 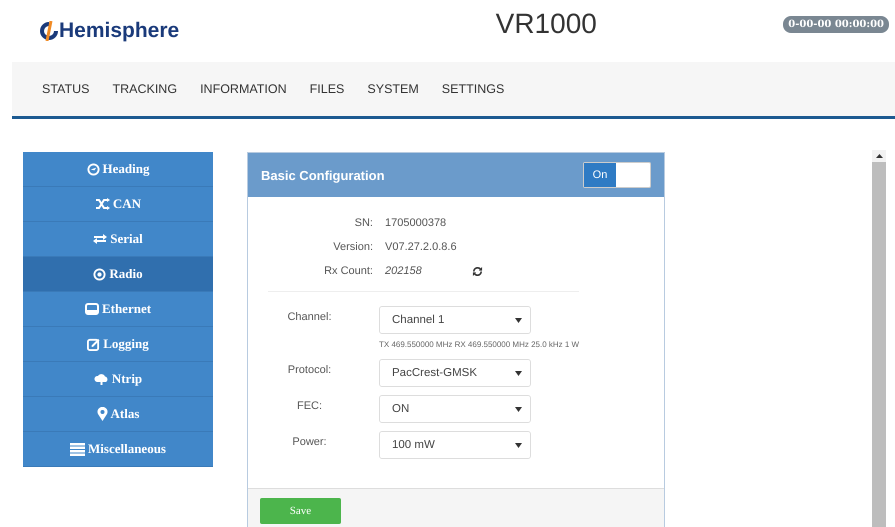 I want to click on sidebar-item: Radio, so click(x=118, y=274).